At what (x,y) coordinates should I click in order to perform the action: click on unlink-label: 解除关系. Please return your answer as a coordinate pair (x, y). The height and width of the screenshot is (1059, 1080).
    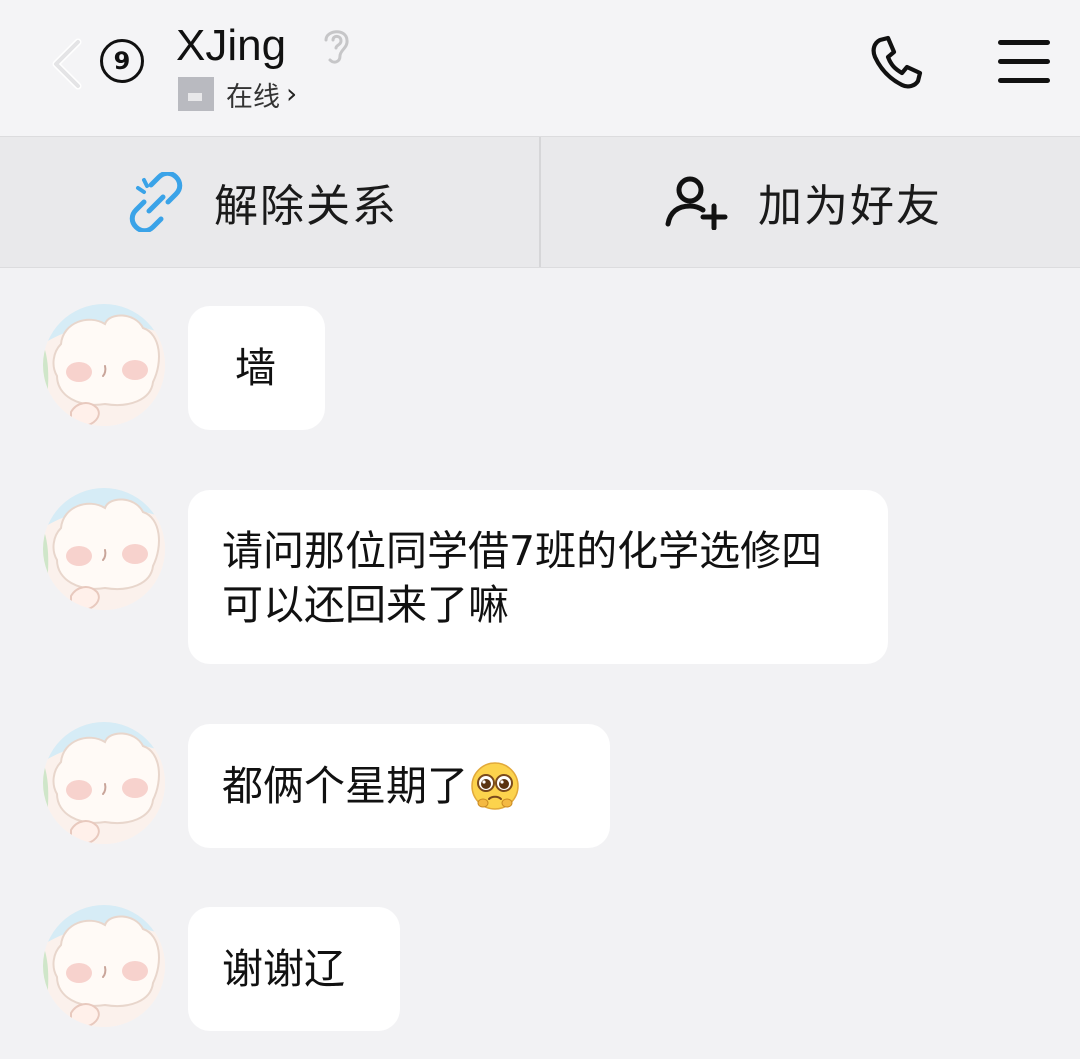
    Looking at the image, I should click on (306, 206).